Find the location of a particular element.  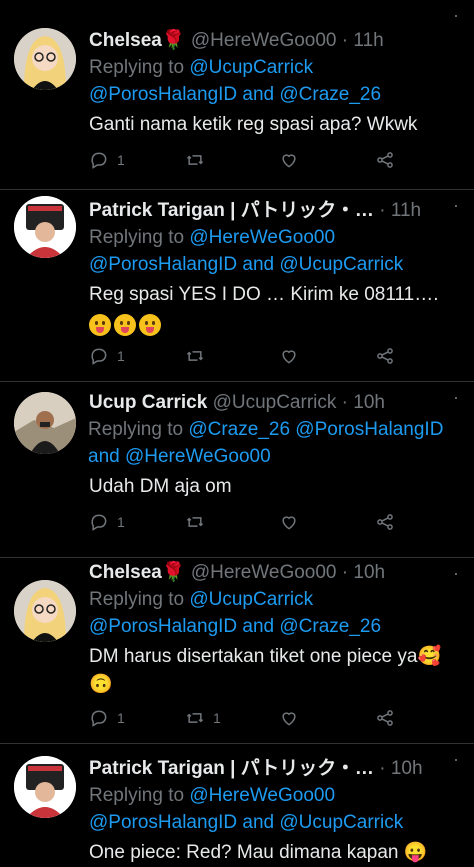

mention-link: and @HereWeGoo00 is located at coordinates (179, 456).